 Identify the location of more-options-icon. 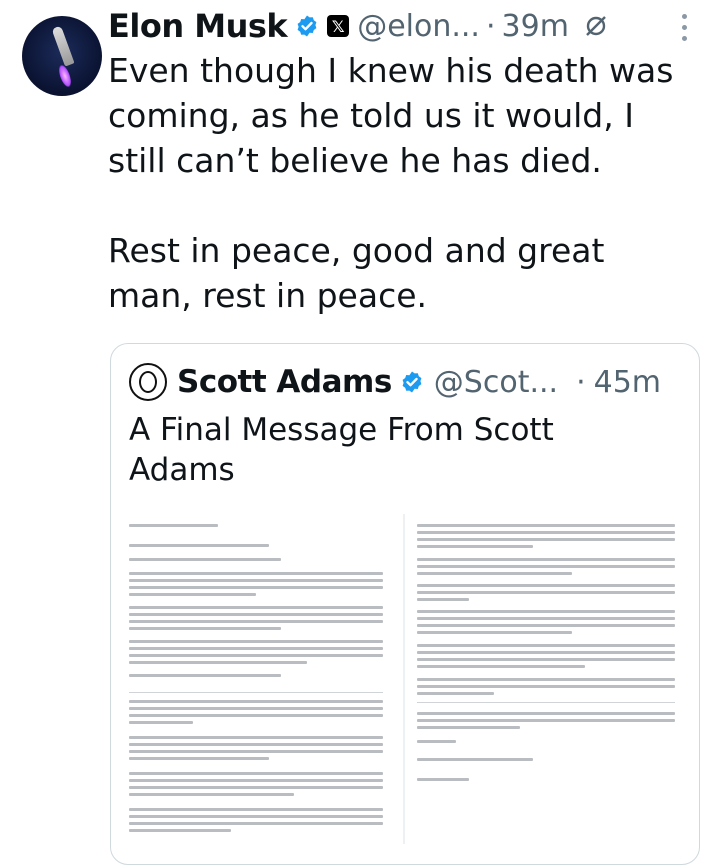
(684, 30).